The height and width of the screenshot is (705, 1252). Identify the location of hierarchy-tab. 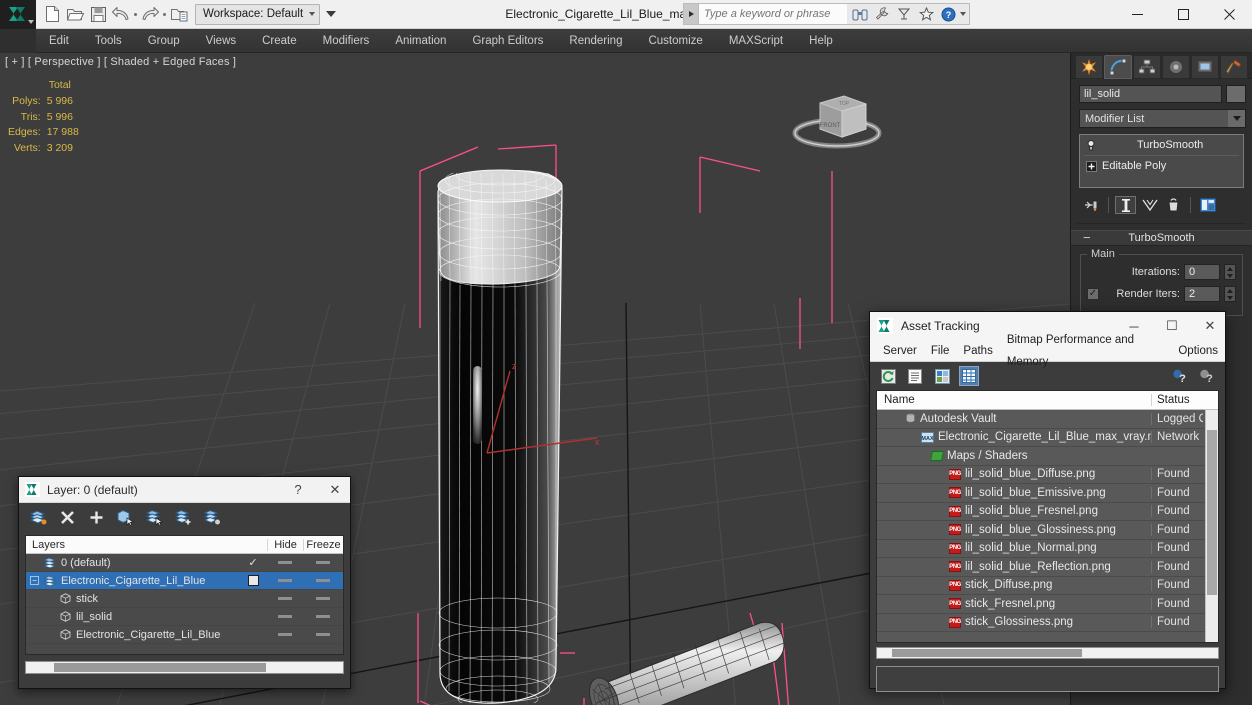
(1147, 67).